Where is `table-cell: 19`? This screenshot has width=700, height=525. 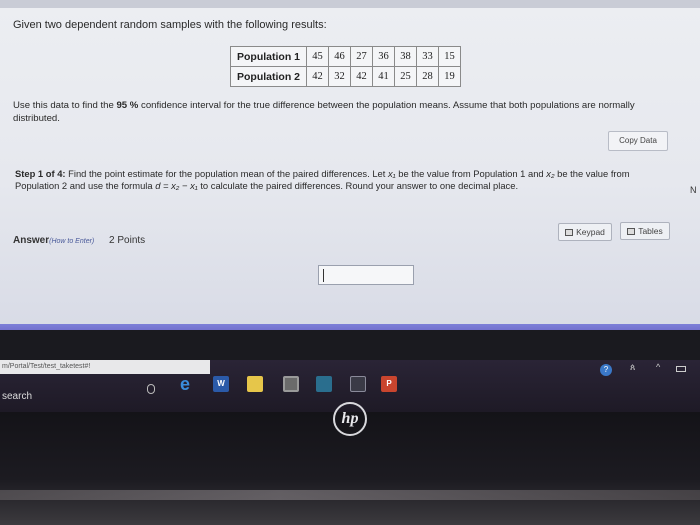
table-cell: 19 is located at coordinates (449, 76).